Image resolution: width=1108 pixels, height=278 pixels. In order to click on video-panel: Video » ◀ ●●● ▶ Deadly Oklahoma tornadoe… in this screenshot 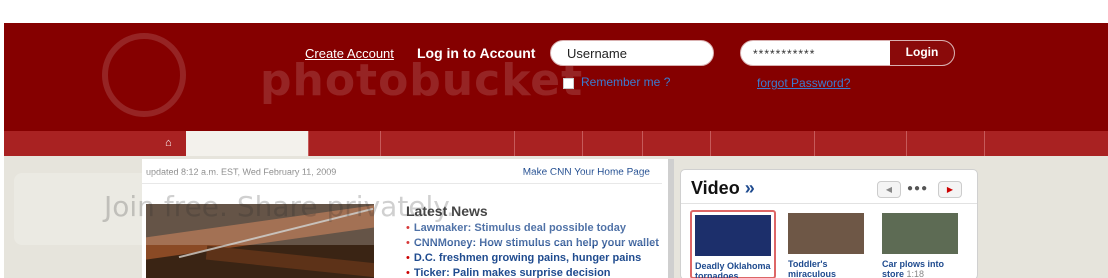, I will do `click(829, 223)`.